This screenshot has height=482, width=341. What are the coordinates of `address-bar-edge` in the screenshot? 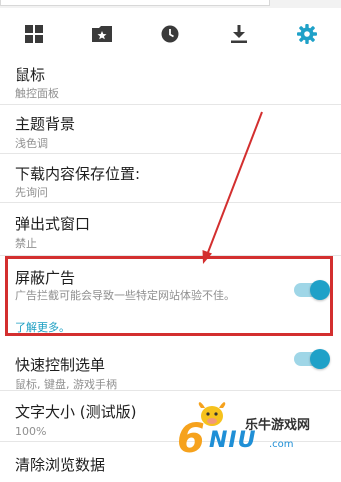 It's located at (135, 3).